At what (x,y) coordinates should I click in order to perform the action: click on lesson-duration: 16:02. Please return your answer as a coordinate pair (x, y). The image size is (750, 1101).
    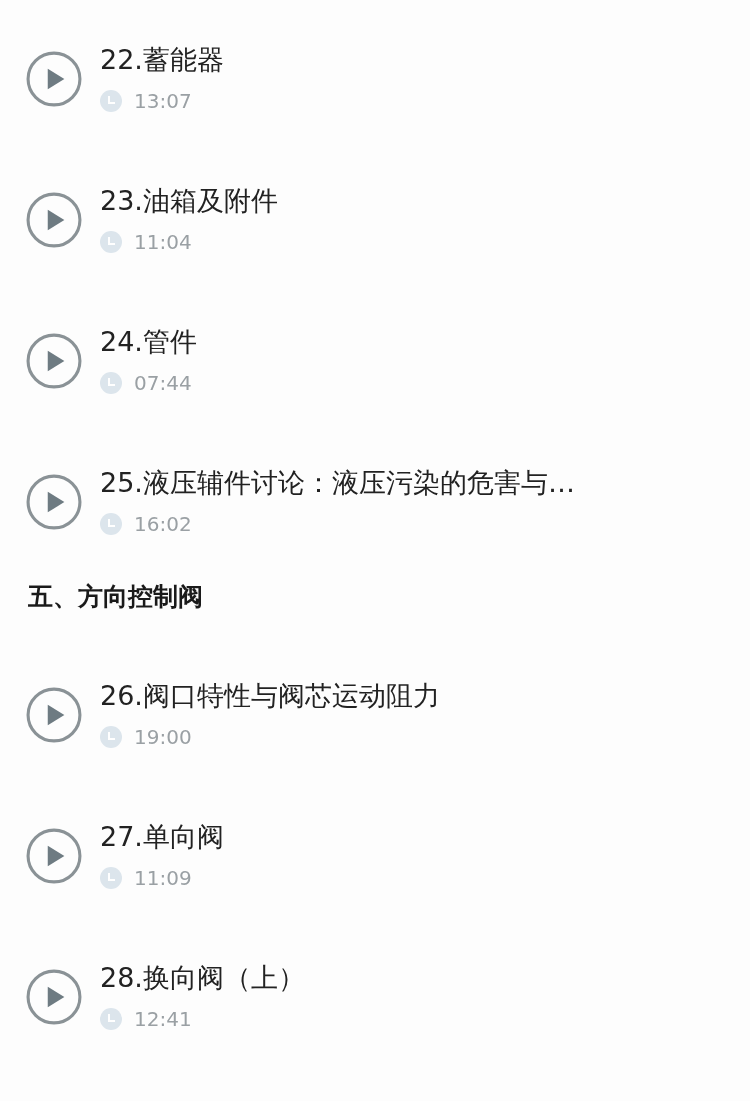
    Looking at the image, I should click on (163, 523).